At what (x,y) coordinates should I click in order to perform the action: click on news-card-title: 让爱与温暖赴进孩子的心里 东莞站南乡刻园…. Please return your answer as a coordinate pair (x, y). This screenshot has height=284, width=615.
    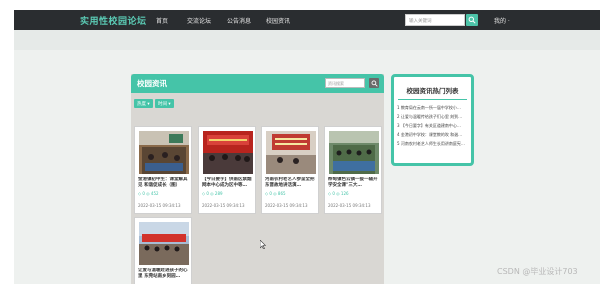
    Looking at the image, I should click on (163, 273).